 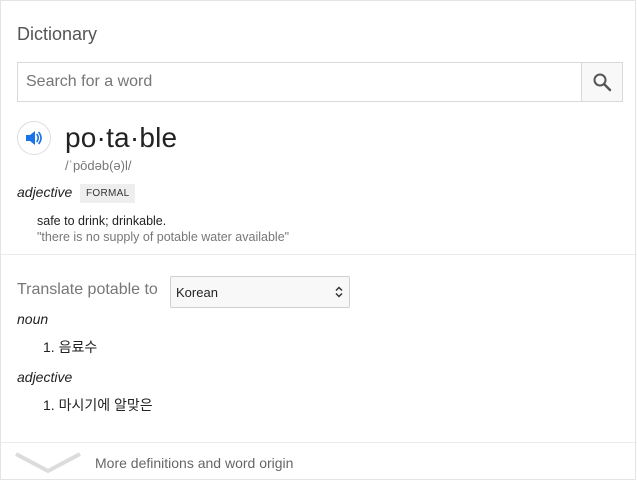 I want to click on definition: safe to drink; drinkable., so click(x=102, y=221).